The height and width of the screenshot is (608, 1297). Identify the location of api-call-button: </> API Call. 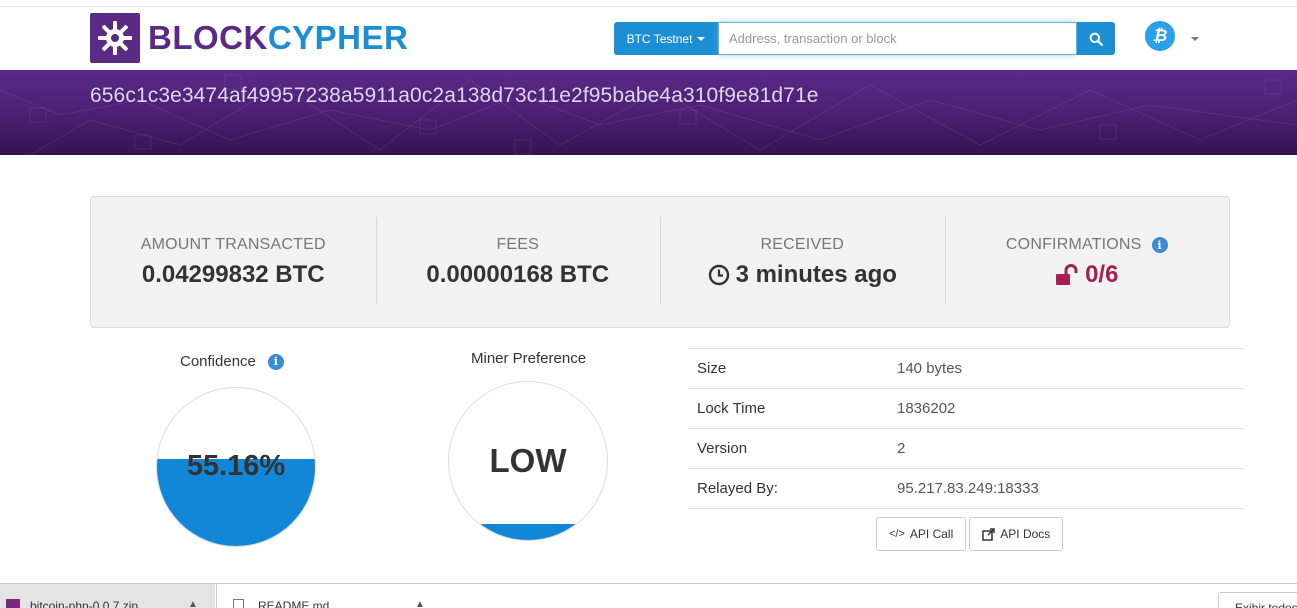
(921, 534).